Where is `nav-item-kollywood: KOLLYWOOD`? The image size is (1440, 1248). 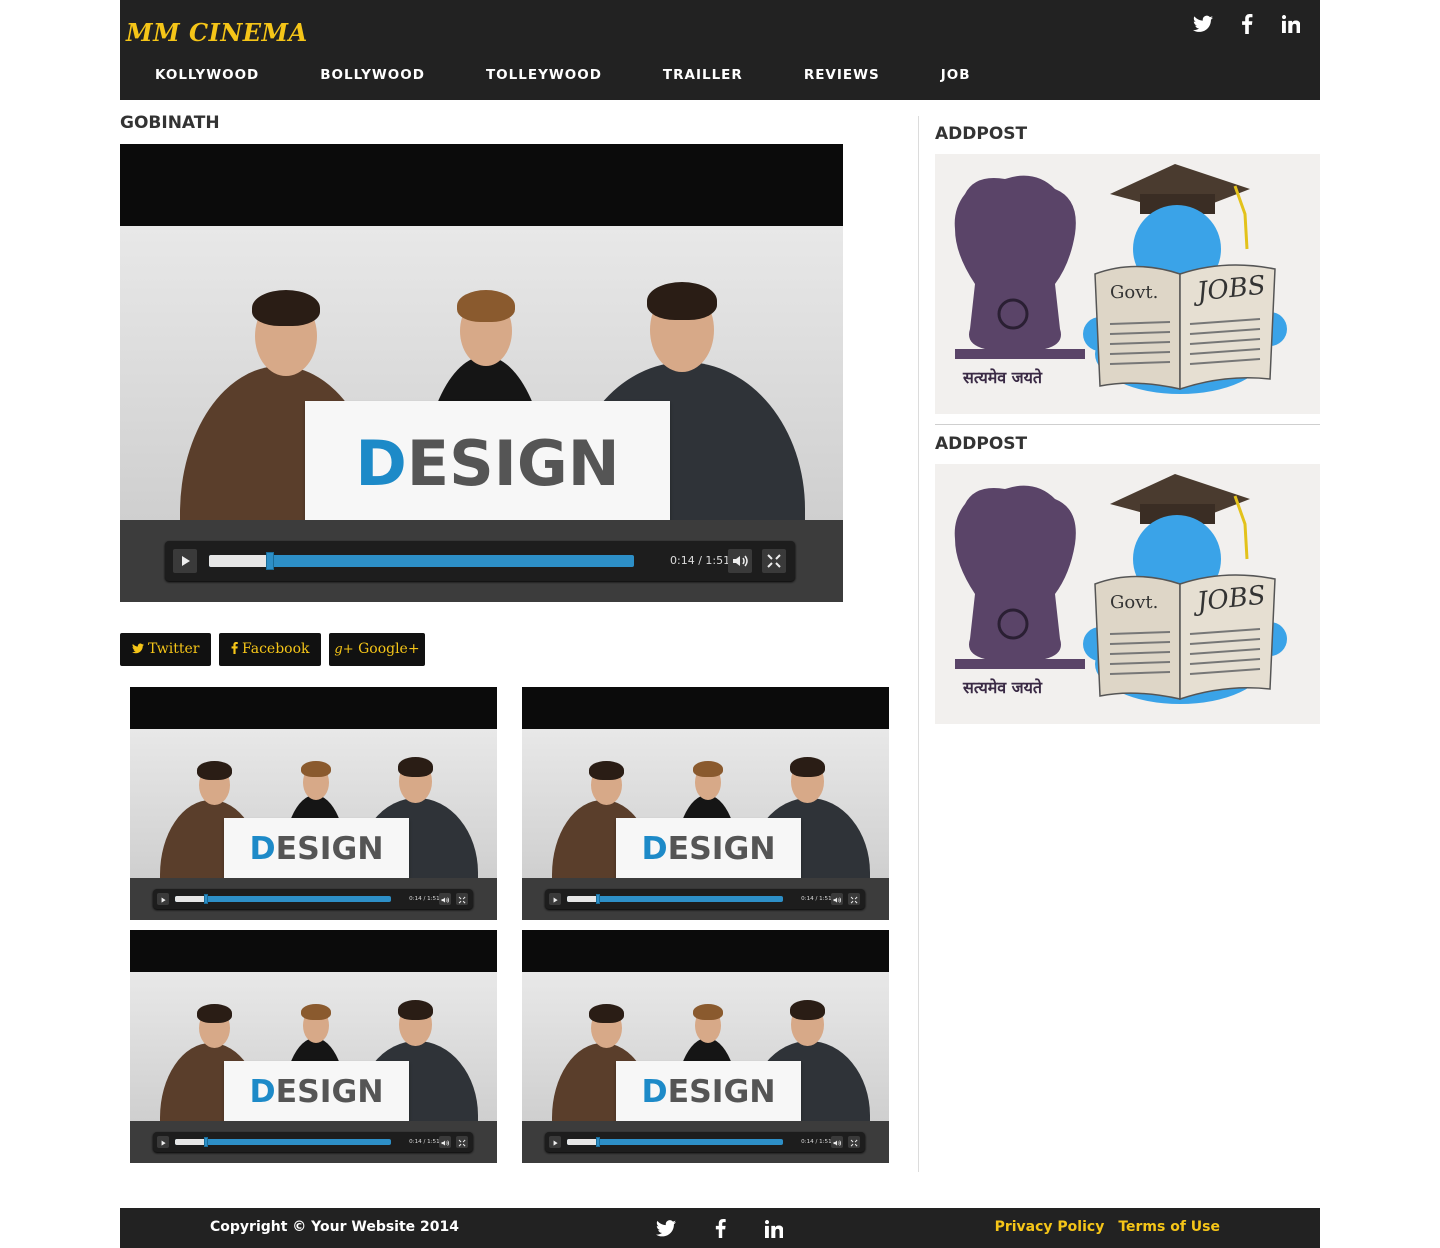 nav-item-kollywood: KOLLYWOOD is located at coordinates (207, 75).